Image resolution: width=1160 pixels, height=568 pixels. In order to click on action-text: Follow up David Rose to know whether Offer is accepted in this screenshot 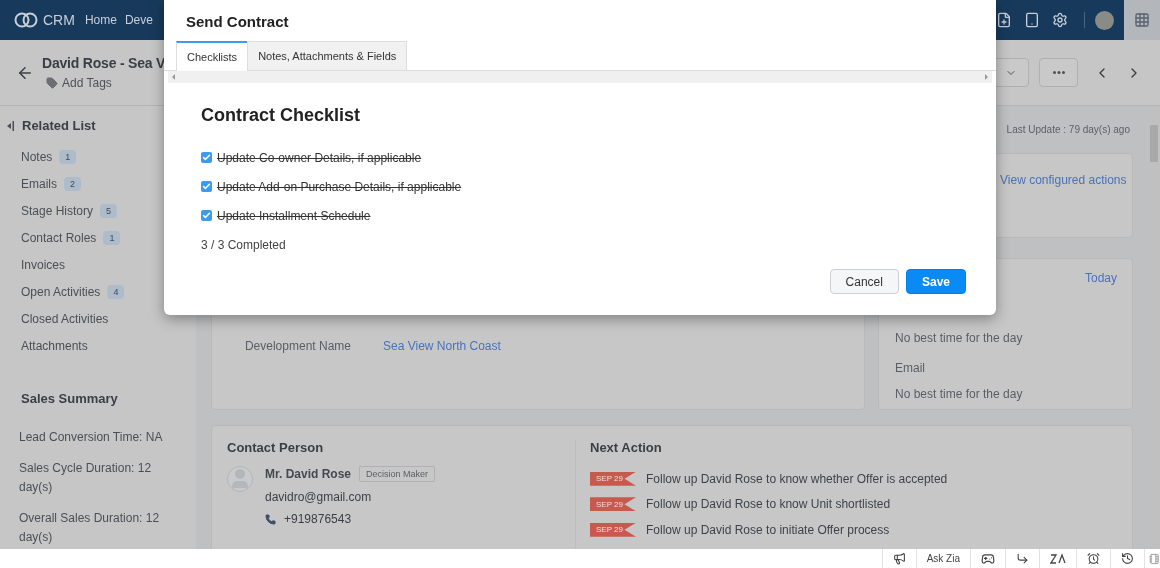, I will do `click(797, 478)`.